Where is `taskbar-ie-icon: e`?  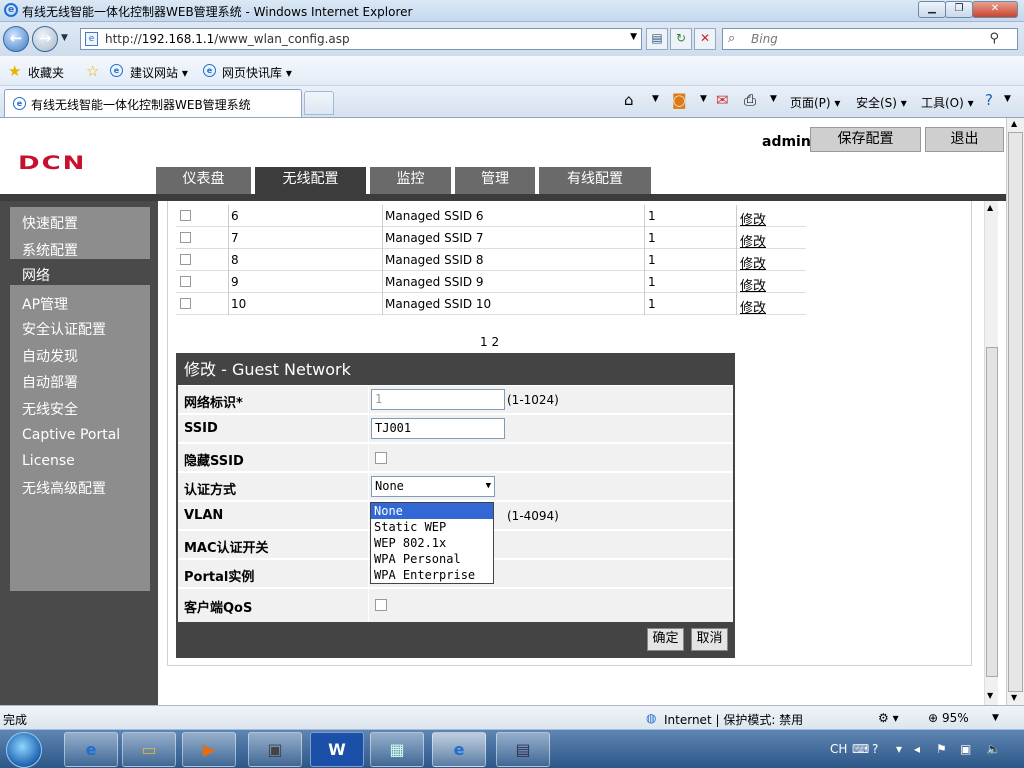 taskbar-ie-icon: e is located at coordinates (91, 749).